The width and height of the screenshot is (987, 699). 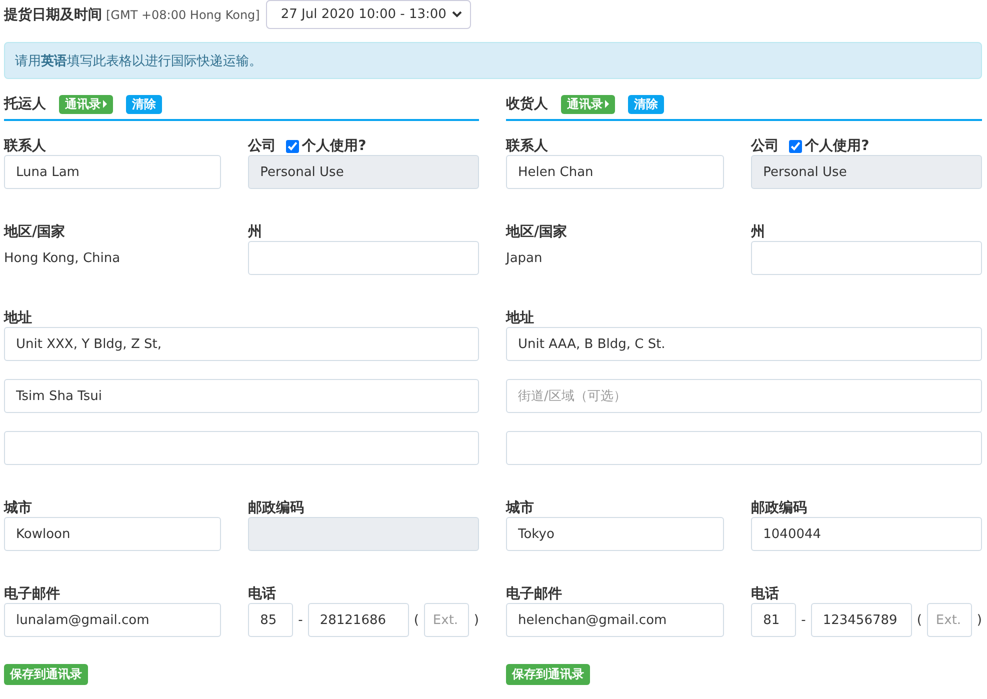 What do you see at coordinates (113, 534) in the screenshot?
I see `city-field: Kowloon` at bounding box center [113, 534].